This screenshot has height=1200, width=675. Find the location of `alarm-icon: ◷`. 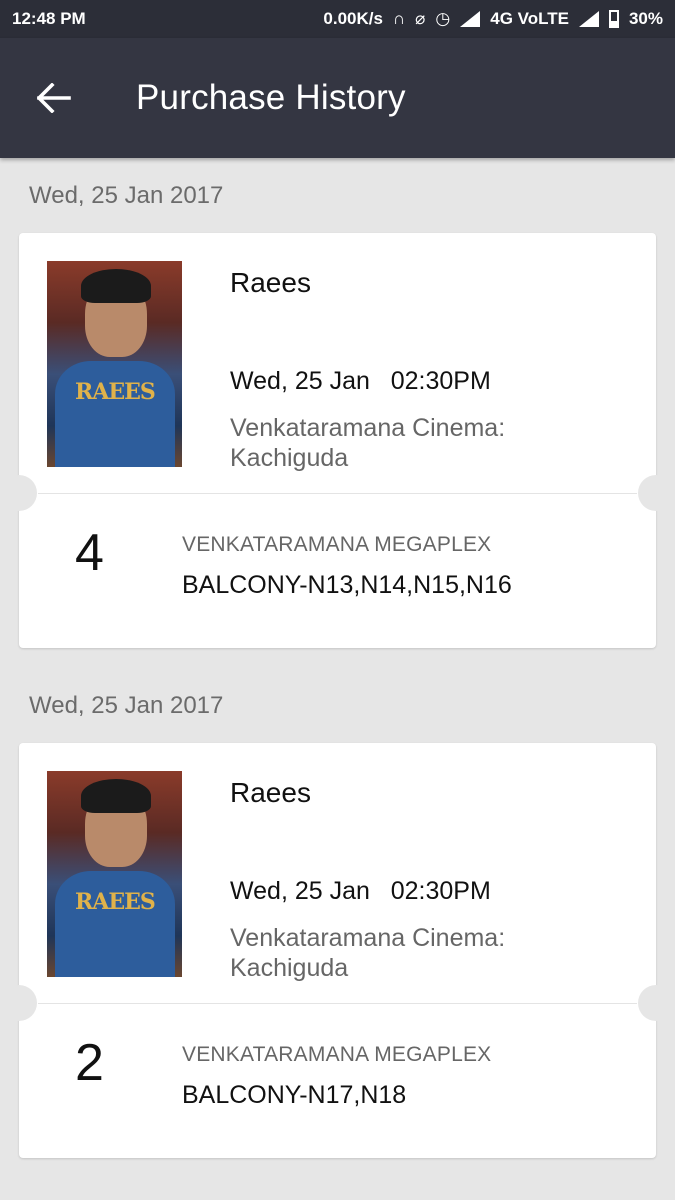

alarm-icon: ◷ is located at coordinates (443, 18).